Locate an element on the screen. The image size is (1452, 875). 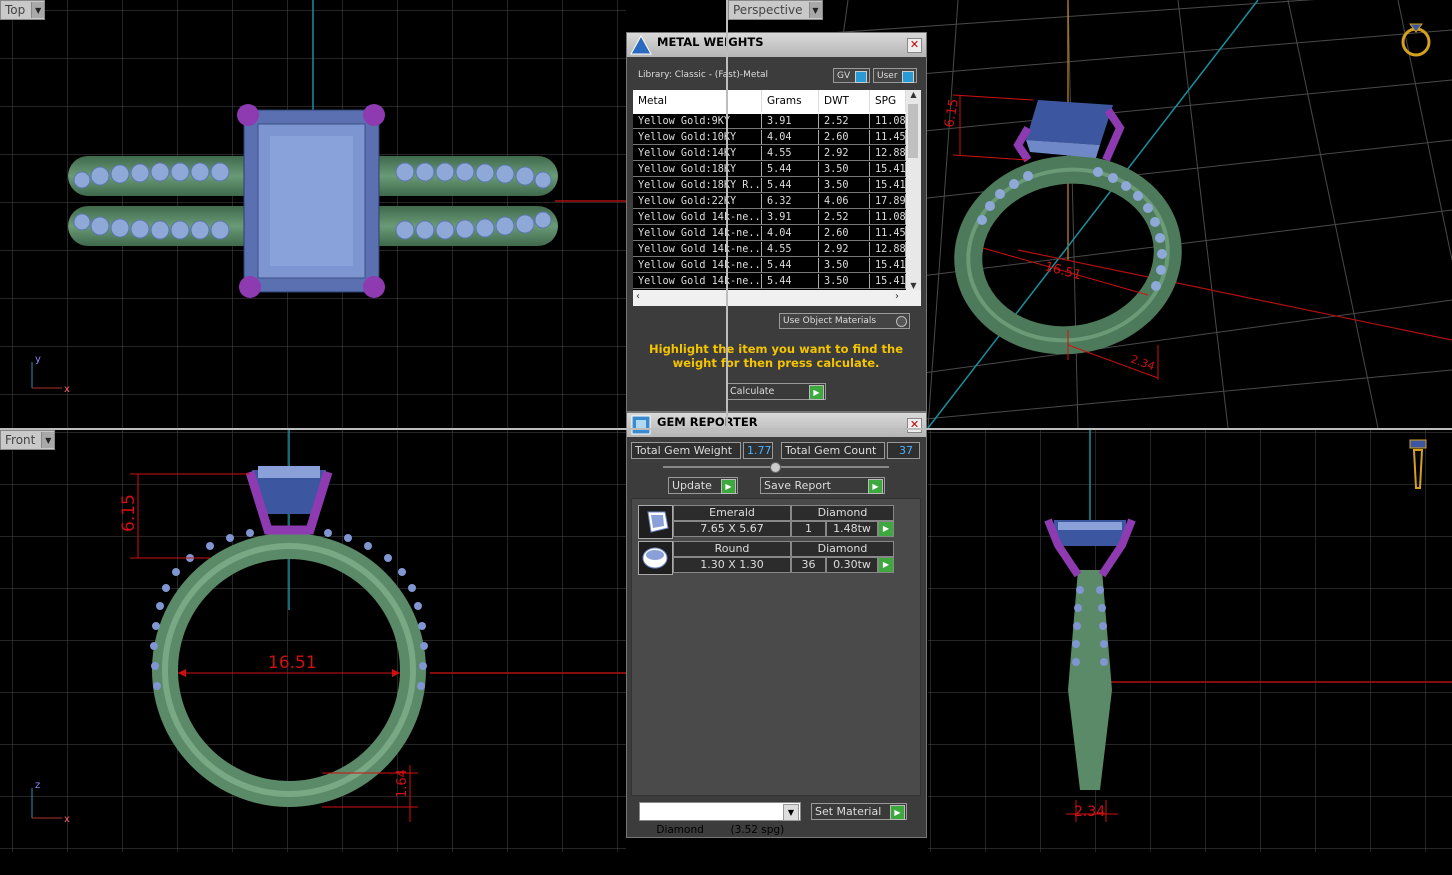
col-dwt: DWT is located at coordinates (844, 101).